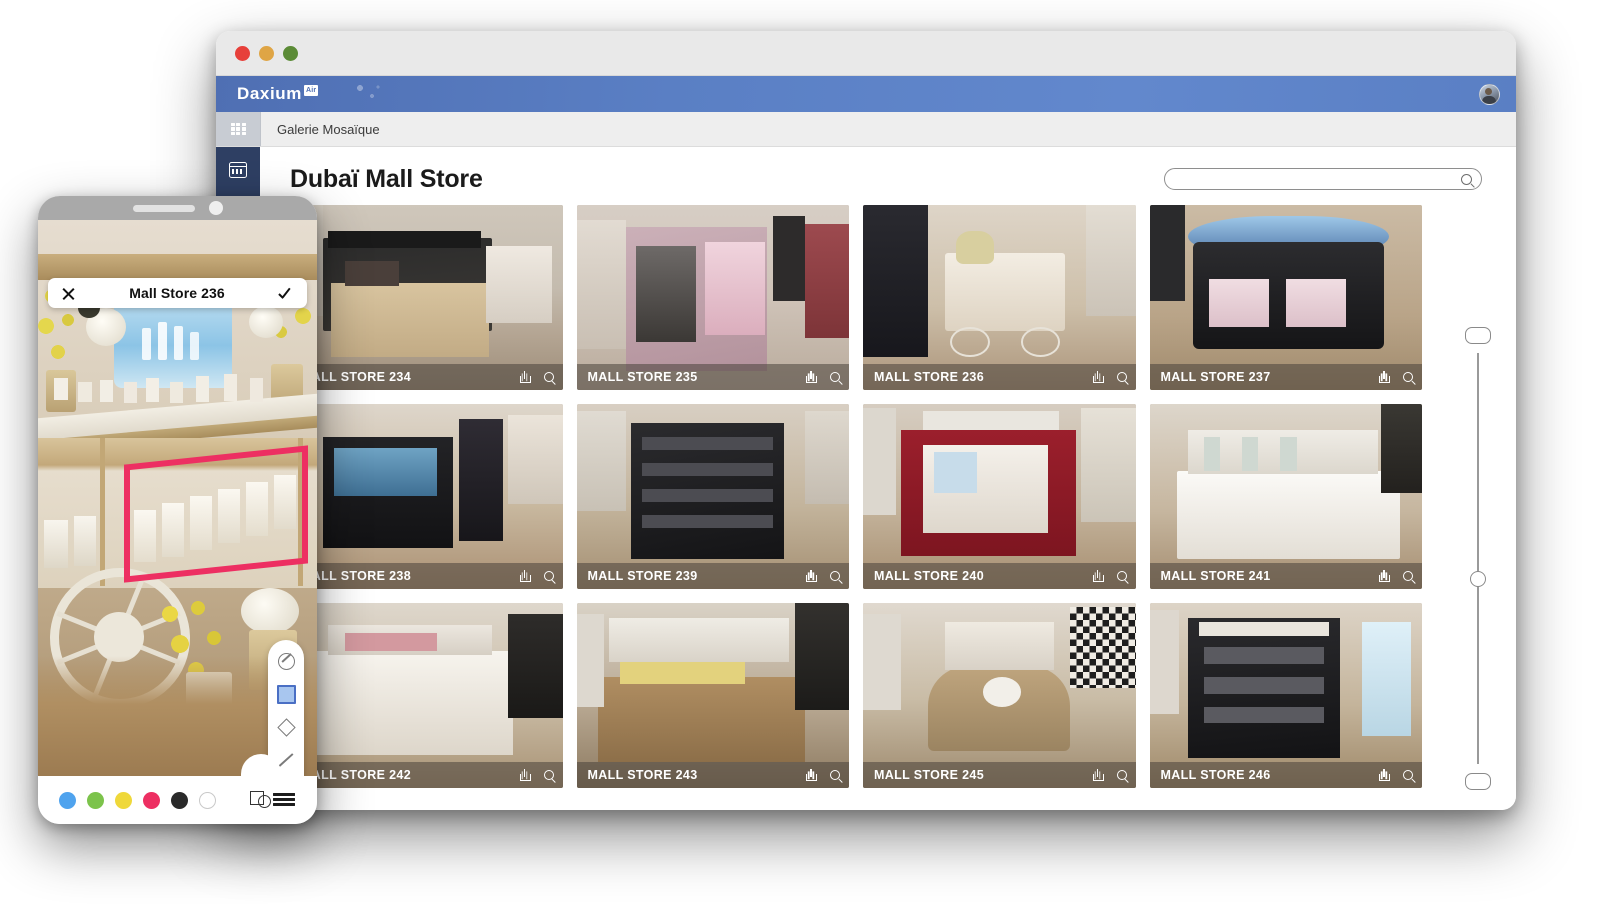  What do you see at coordinates (426, 695) in the screenshot?
I see `gallery-tile: MALL STORE 242` at bounding box center [426, 695].